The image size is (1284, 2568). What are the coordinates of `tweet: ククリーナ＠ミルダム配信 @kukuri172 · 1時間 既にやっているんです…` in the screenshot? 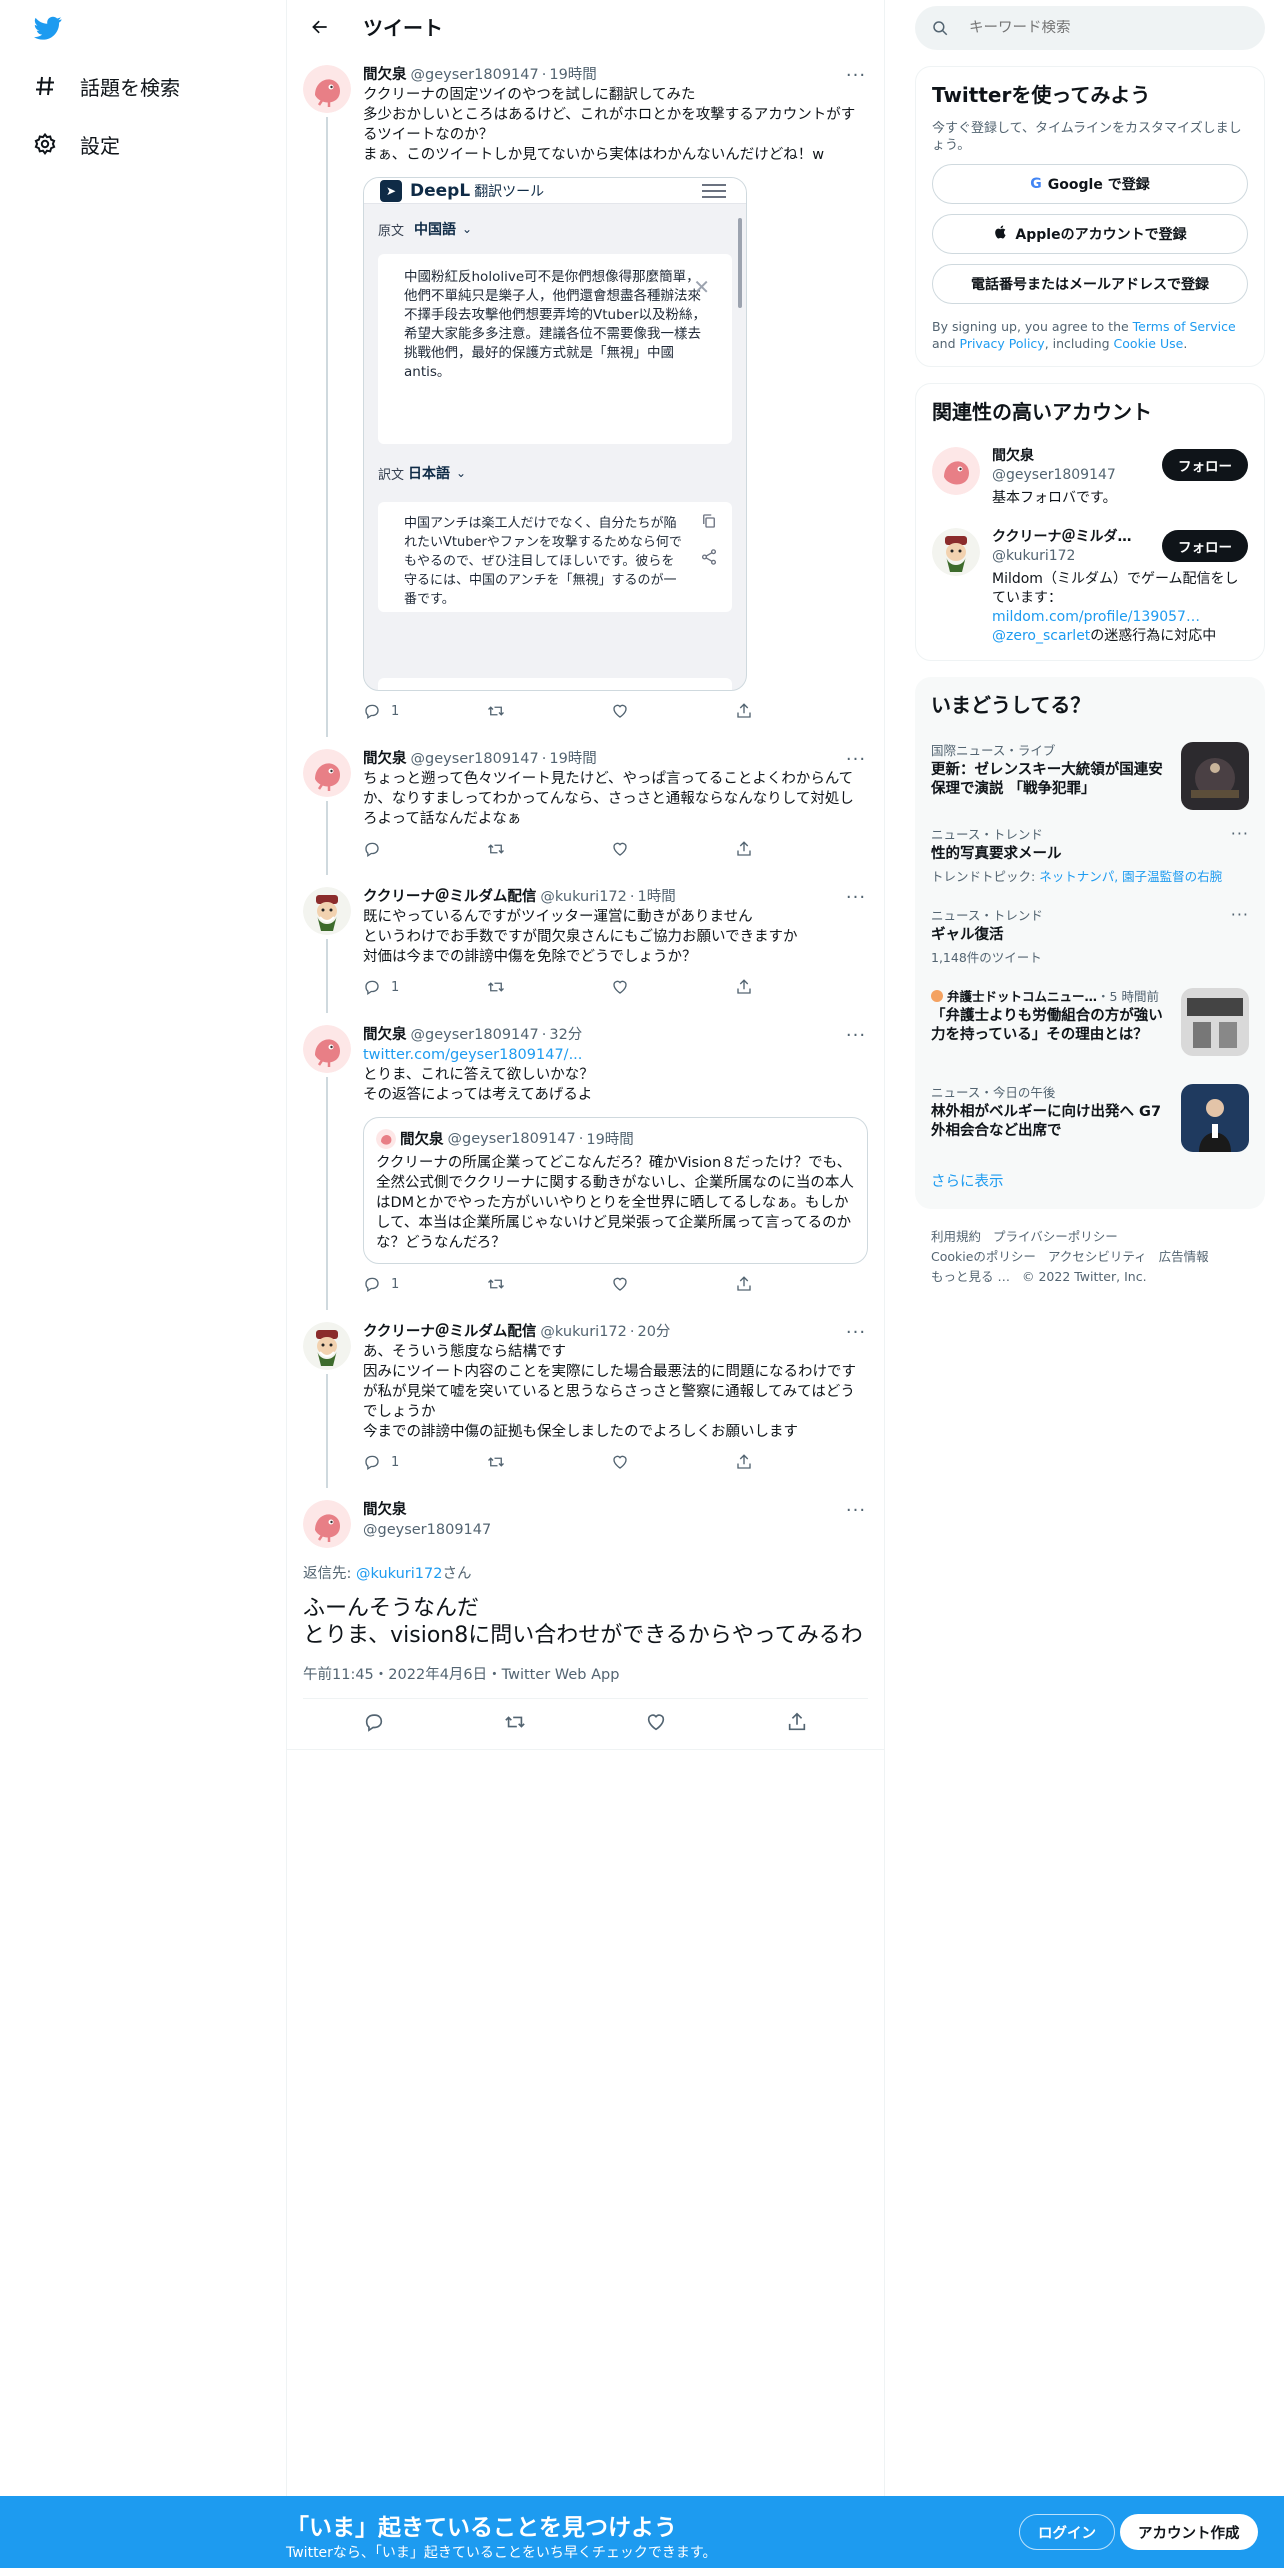 It's located at (585, 944).